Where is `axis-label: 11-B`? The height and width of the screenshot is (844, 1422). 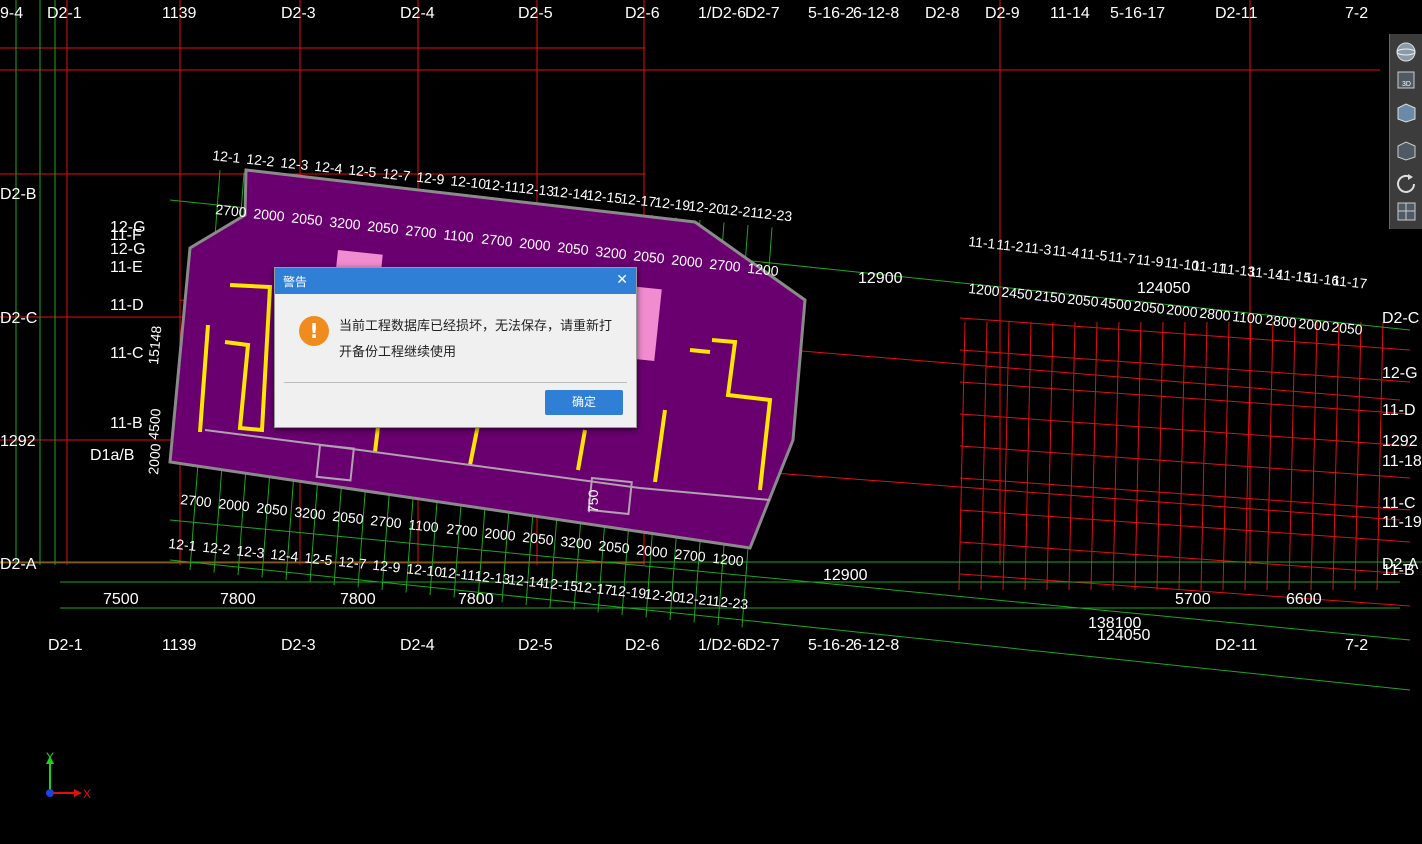 axis-label: 11-B is located at coordinates (126, 423).